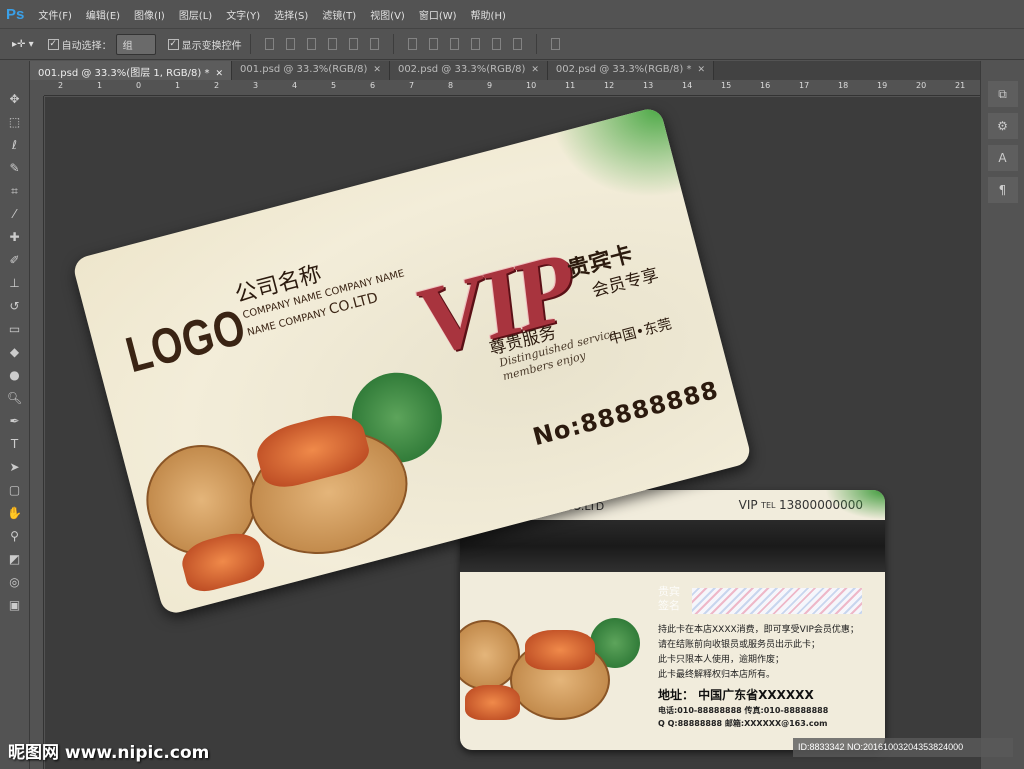 The width and height of the screenshot is (1024, 769). What do you see at coordinates (15, 490) in the screenshot?
I see `shape-tool-icon: ▢` at bounding box center [15, 490].